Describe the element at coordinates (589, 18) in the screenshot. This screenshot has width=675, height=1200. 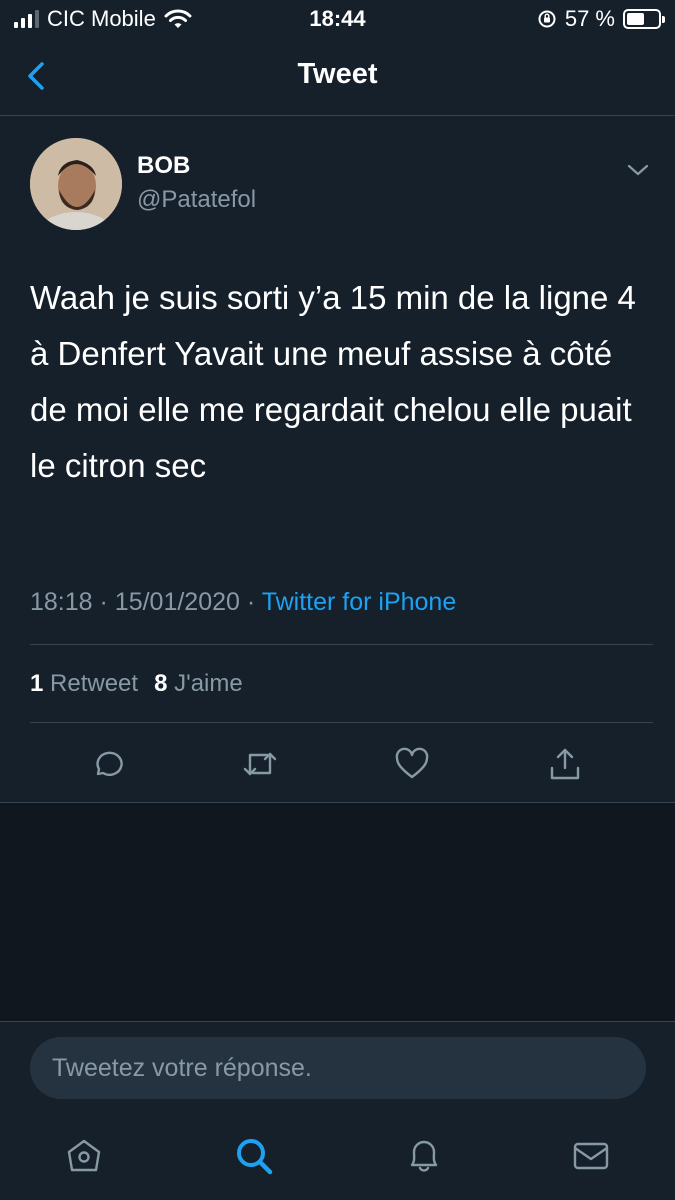
I see `battery-percent: 57 %` at that location.